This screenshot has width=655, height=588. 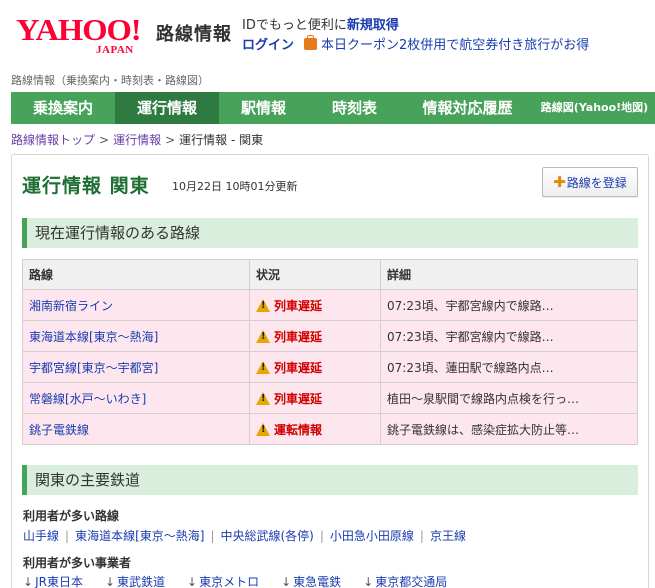 What do you see at coordinates (467, 108) in the screenshot?
I see `nav-item-history: 情報対応履歴` at bounding box center [467, 108].